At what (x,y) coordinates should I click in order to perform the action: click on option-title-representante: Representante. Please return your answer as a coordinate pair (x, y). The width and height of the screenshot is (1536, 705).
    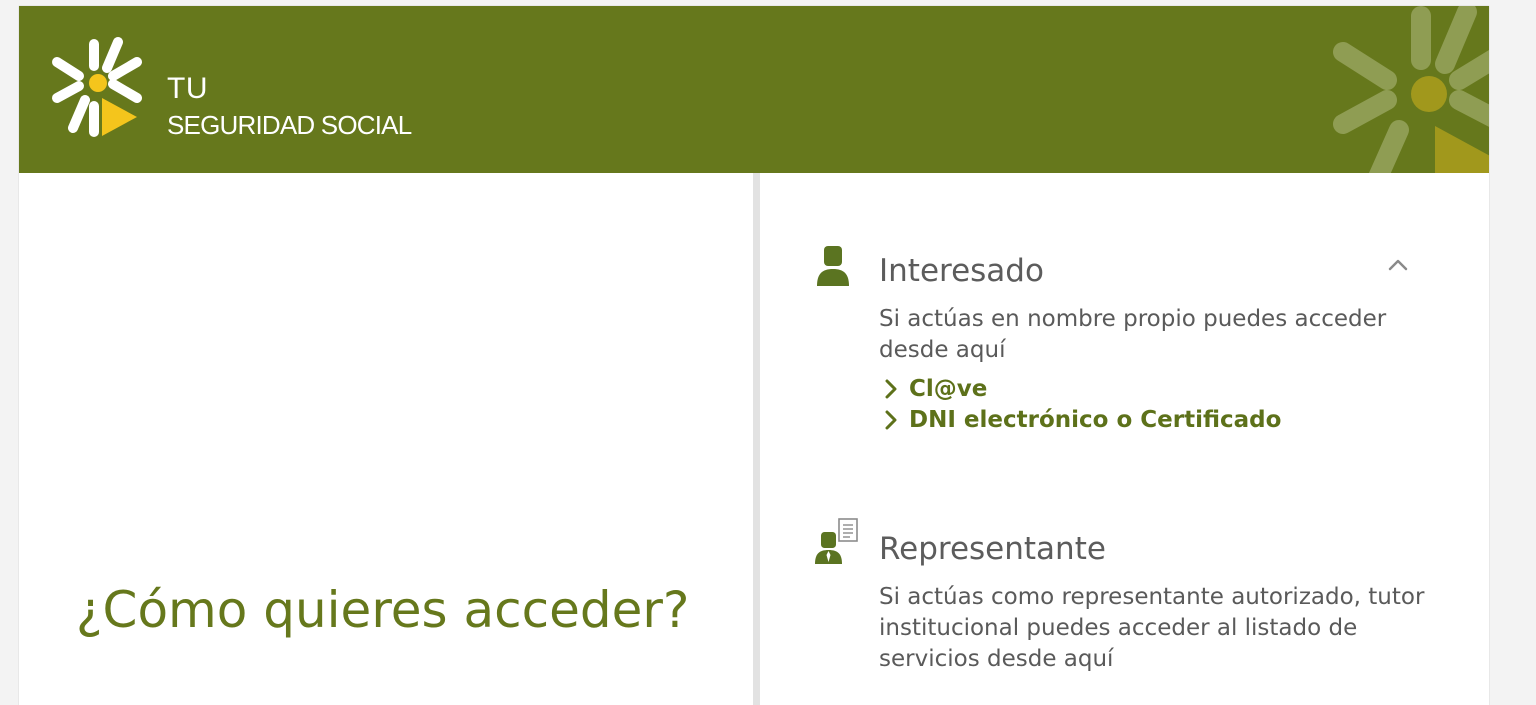
    Looking at the image, I should click on (992, 549).